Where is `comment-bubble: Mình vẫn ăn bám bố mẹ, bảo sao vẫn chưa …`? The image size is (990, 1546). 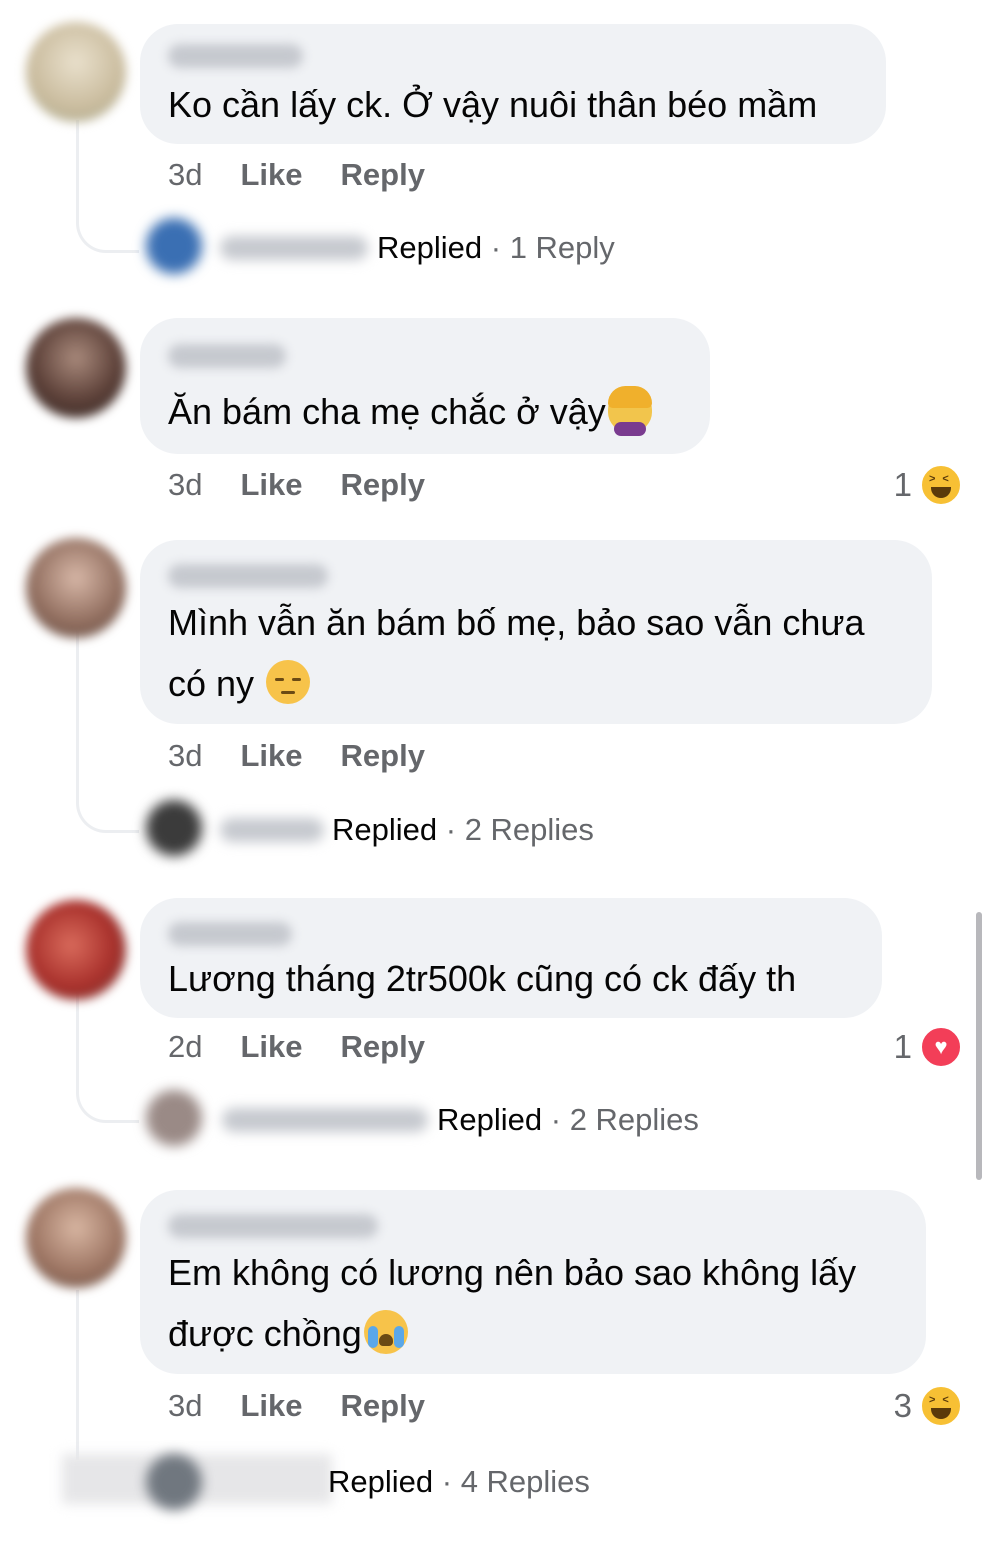
comment-bubble: Mình vẫn ăn bám bố mẹ, bảo sao vẫn chưa … is located at coordinates (536, 632).